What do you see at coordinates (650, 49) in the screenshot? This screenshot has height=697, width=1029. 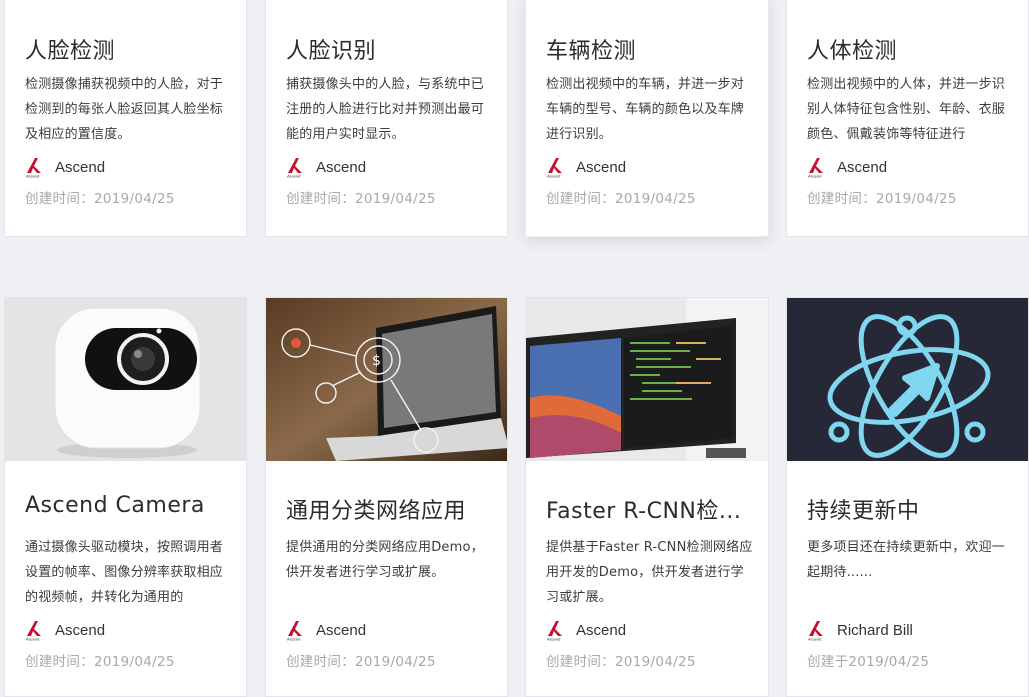 I see `card-title: 车辆检测` at bounding box center [650, 49].